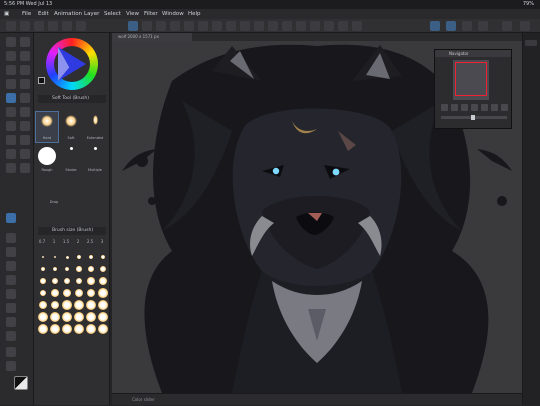 The height and width of the screenshot is (406, 540). What do you see at coordinates (11, 352) in the screenshot?
I see `chat-icon` at bounding box center [11, 352].